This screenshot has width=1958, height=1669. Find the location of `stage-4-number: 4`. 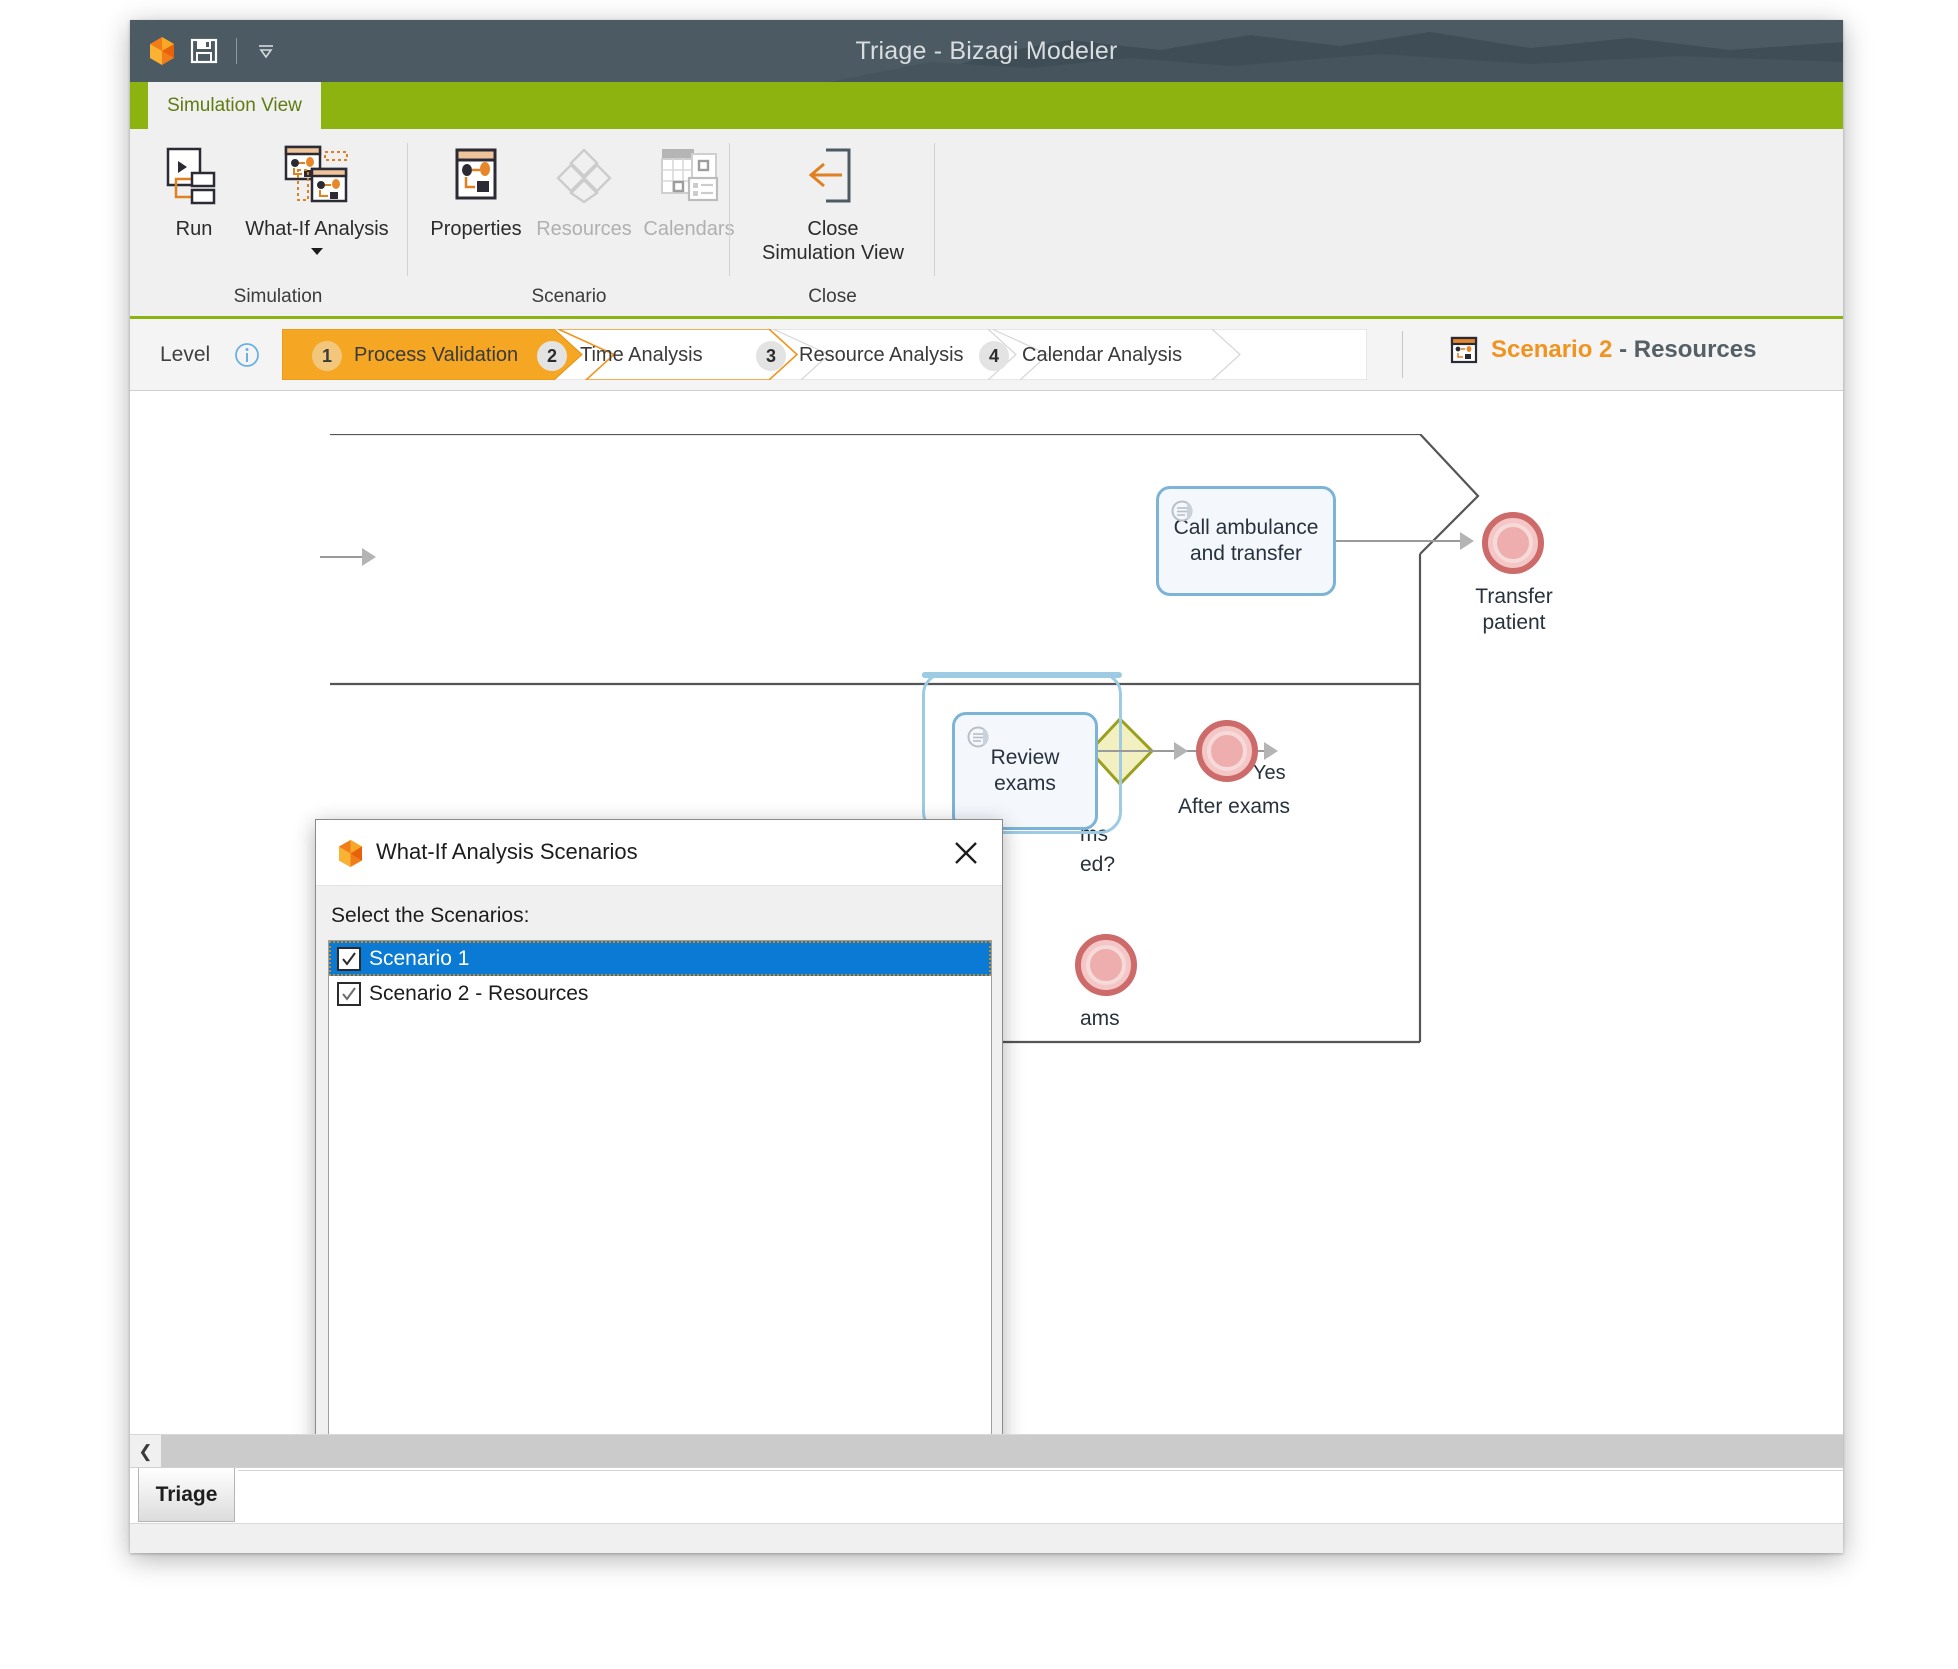

stage-4-number: 4 is located at coordinates (994, 356).